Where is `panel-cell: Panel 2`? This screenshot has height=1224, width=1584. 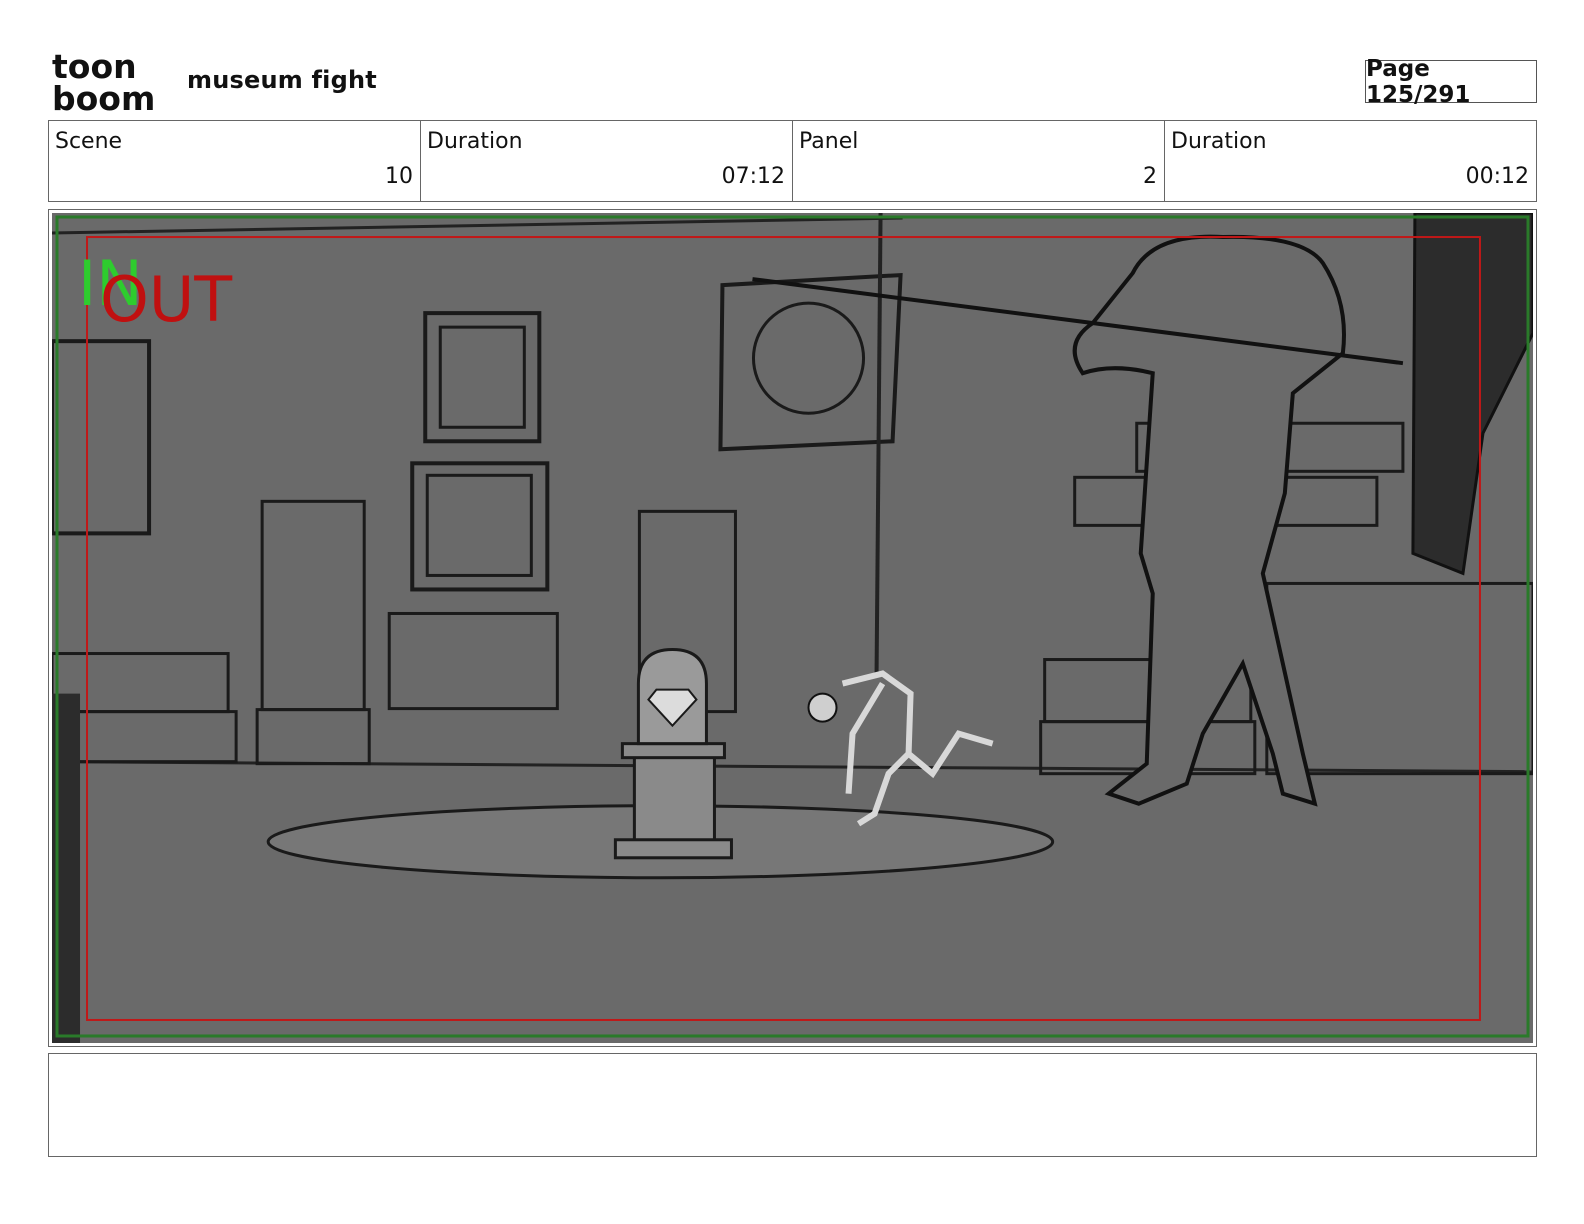 panel-cell: Panel 2 is located at coordinates (979, 161).